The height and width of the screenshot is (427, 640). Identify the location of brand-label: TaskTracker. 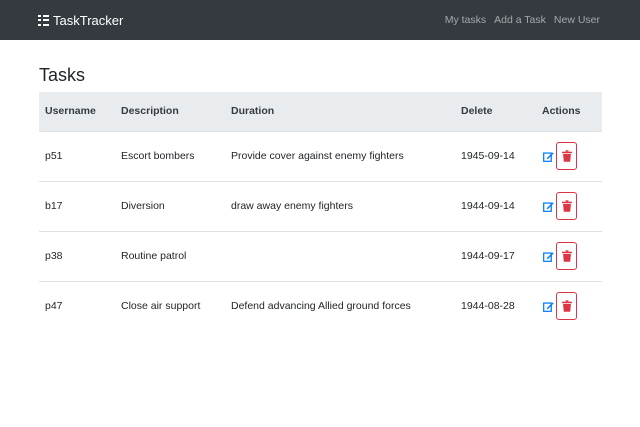
(88, 20).